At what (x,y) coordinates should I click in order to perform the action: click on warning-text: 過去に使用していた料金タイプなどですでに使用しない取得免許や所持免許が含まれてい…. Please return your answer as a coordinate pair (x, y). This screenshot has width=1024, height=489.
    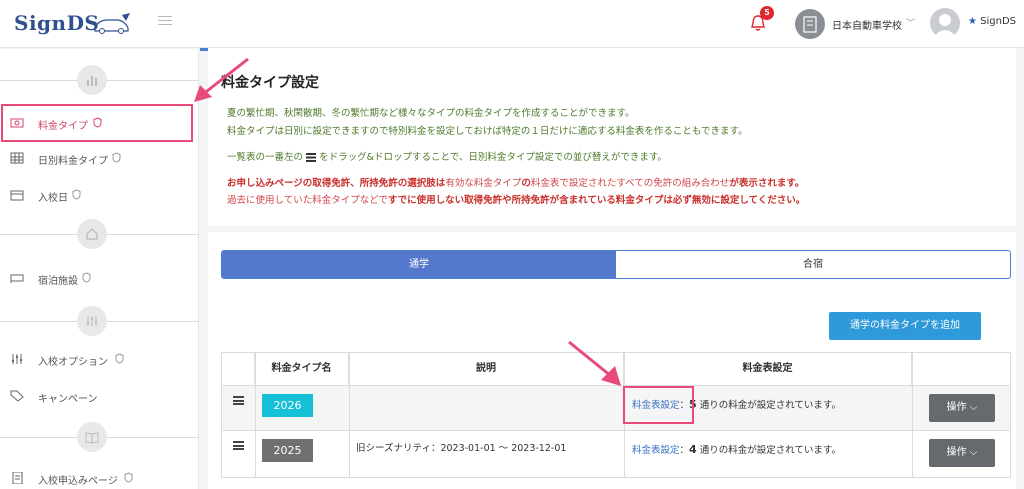
    Looking at the image, I should click on (516, 199).